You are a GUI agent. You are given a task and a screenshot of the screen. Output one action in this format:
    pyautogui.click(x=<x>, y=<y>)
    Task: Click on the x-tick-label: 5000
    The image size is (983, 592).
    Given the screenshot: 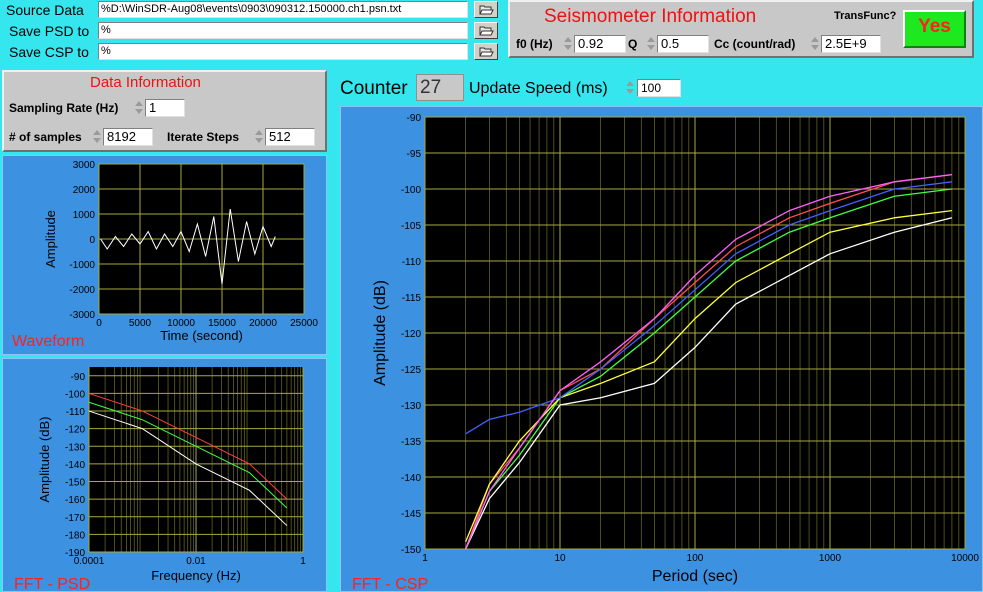 What is the action you would take?
    pyautogui.click(x=140, y=323)
    